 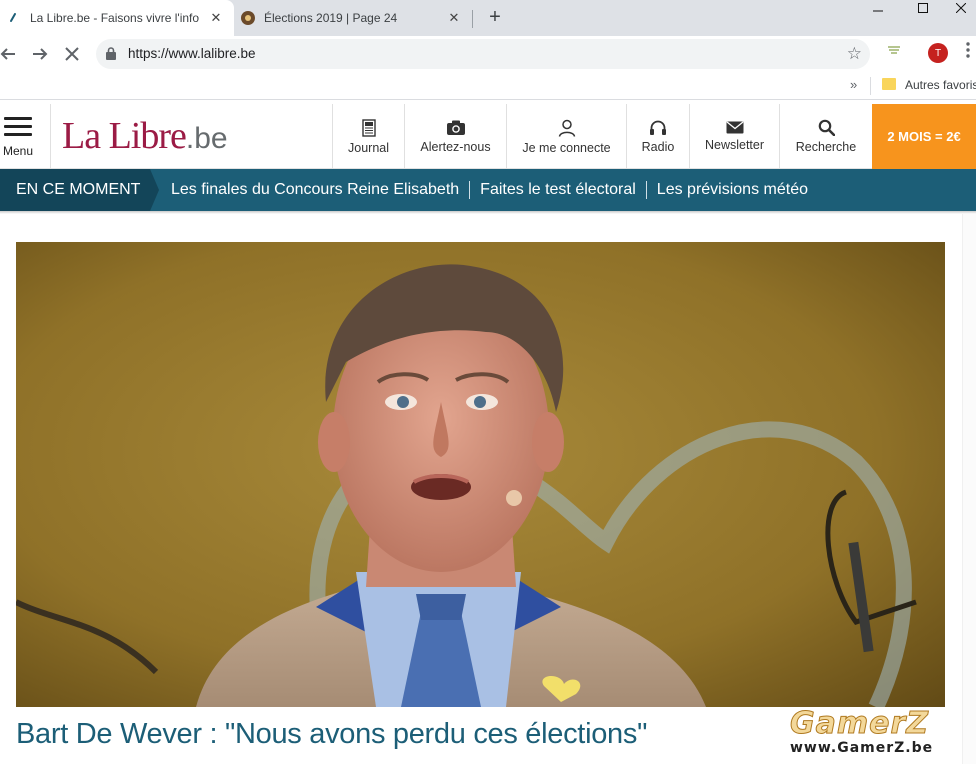 I want to click on bookmark-star-icon: ☆, so click(x=854, y=54).